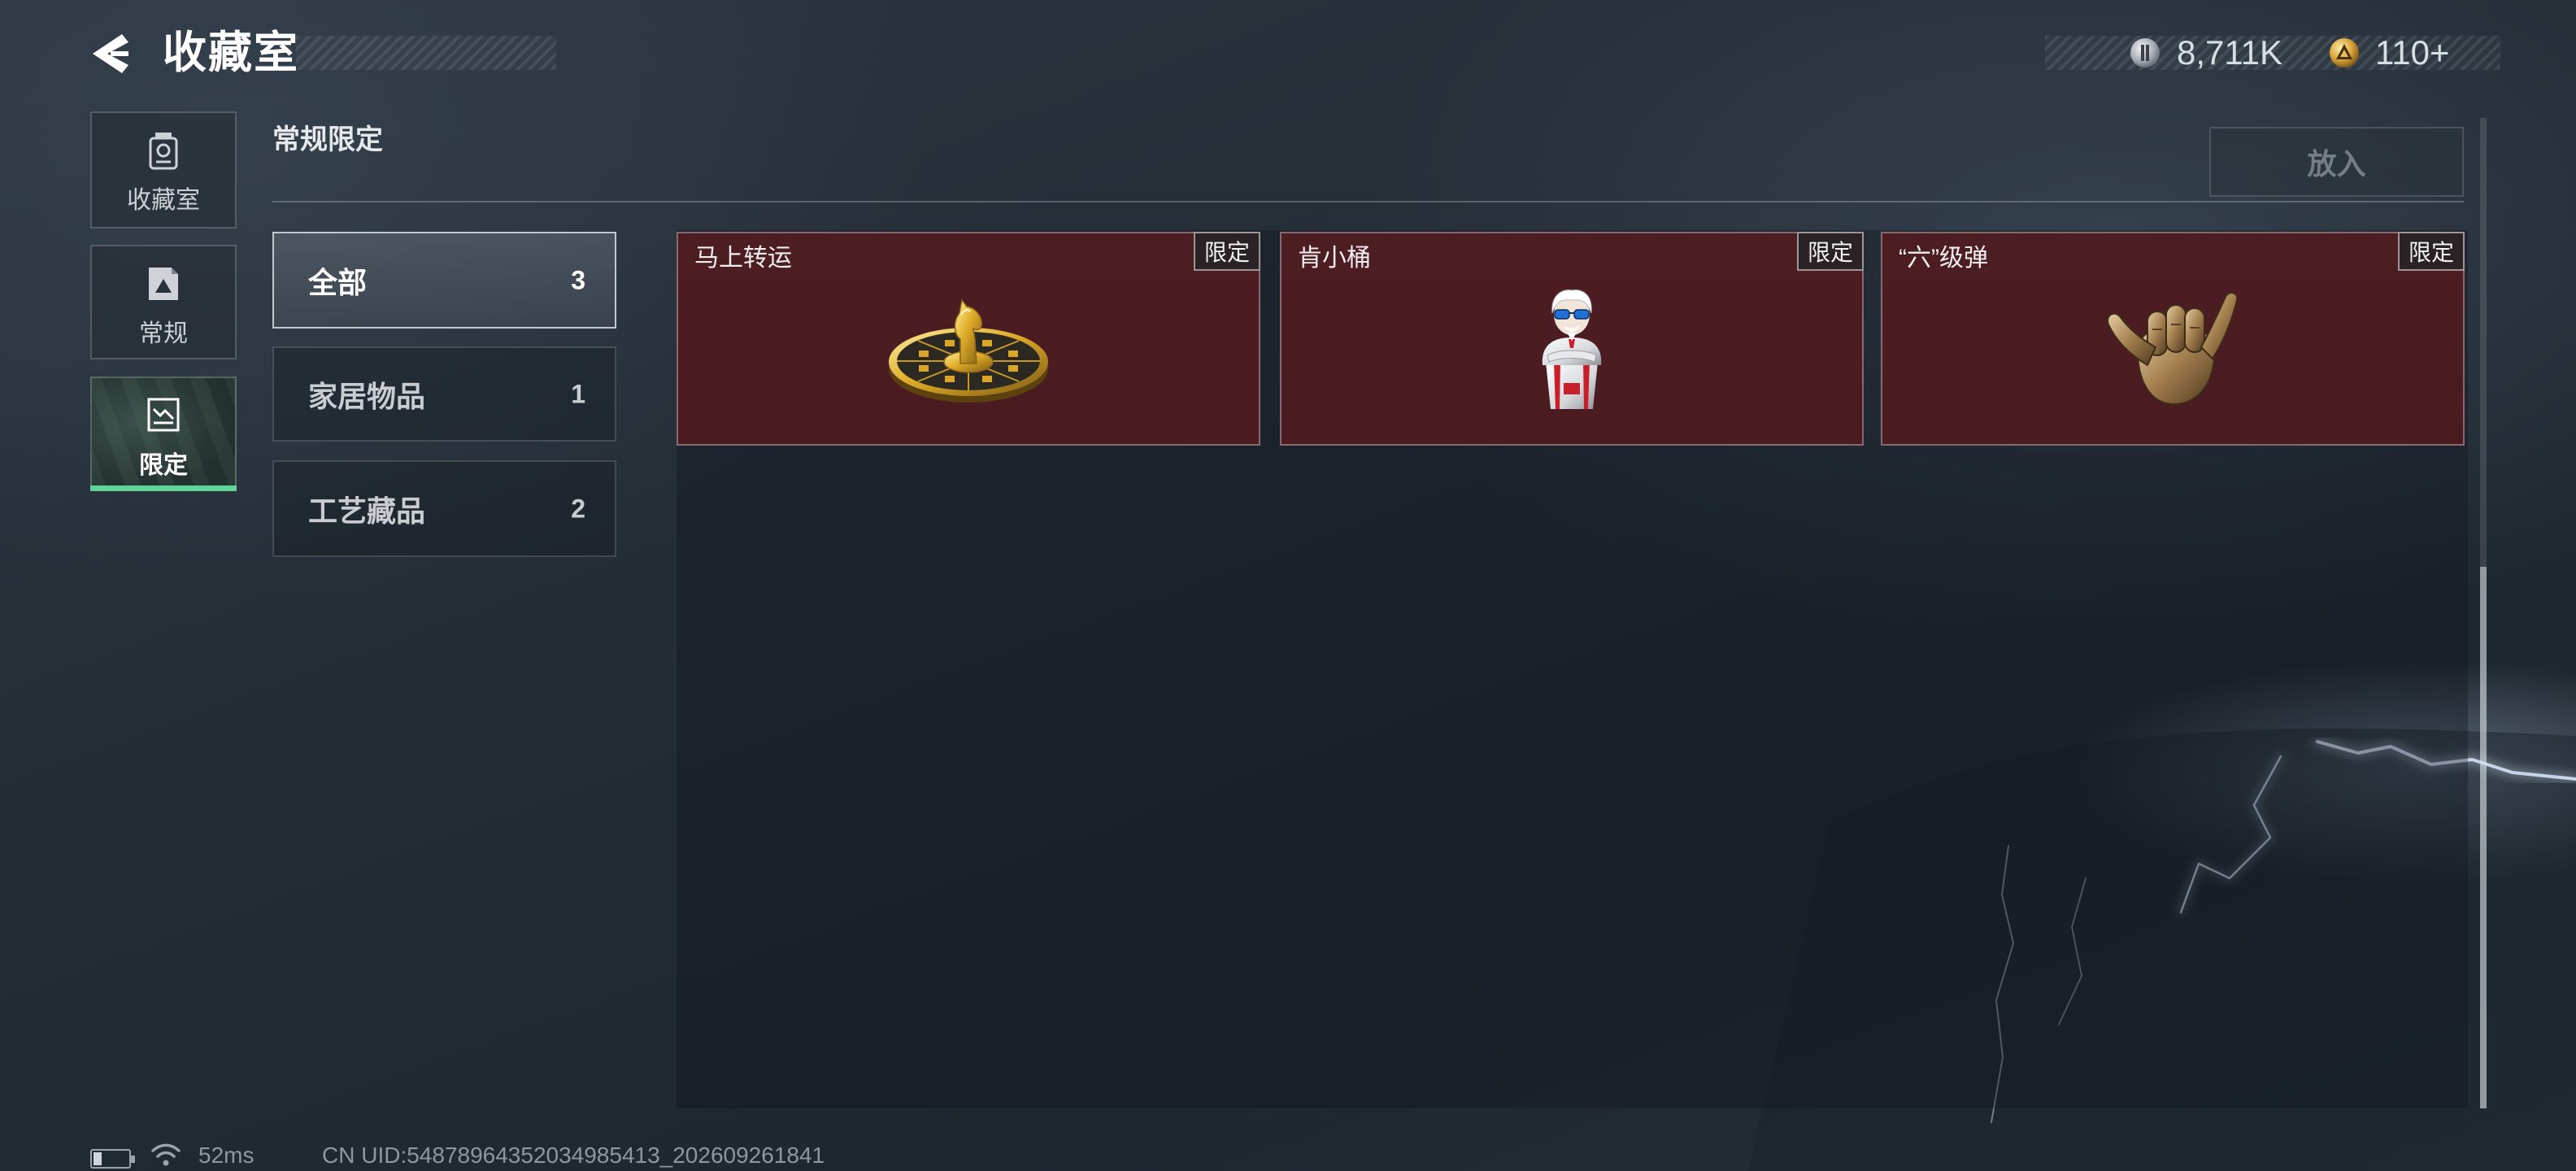  Describe the element at coordinates (166, 1155) in the screenshot. I see `wifi-icon` at that location.